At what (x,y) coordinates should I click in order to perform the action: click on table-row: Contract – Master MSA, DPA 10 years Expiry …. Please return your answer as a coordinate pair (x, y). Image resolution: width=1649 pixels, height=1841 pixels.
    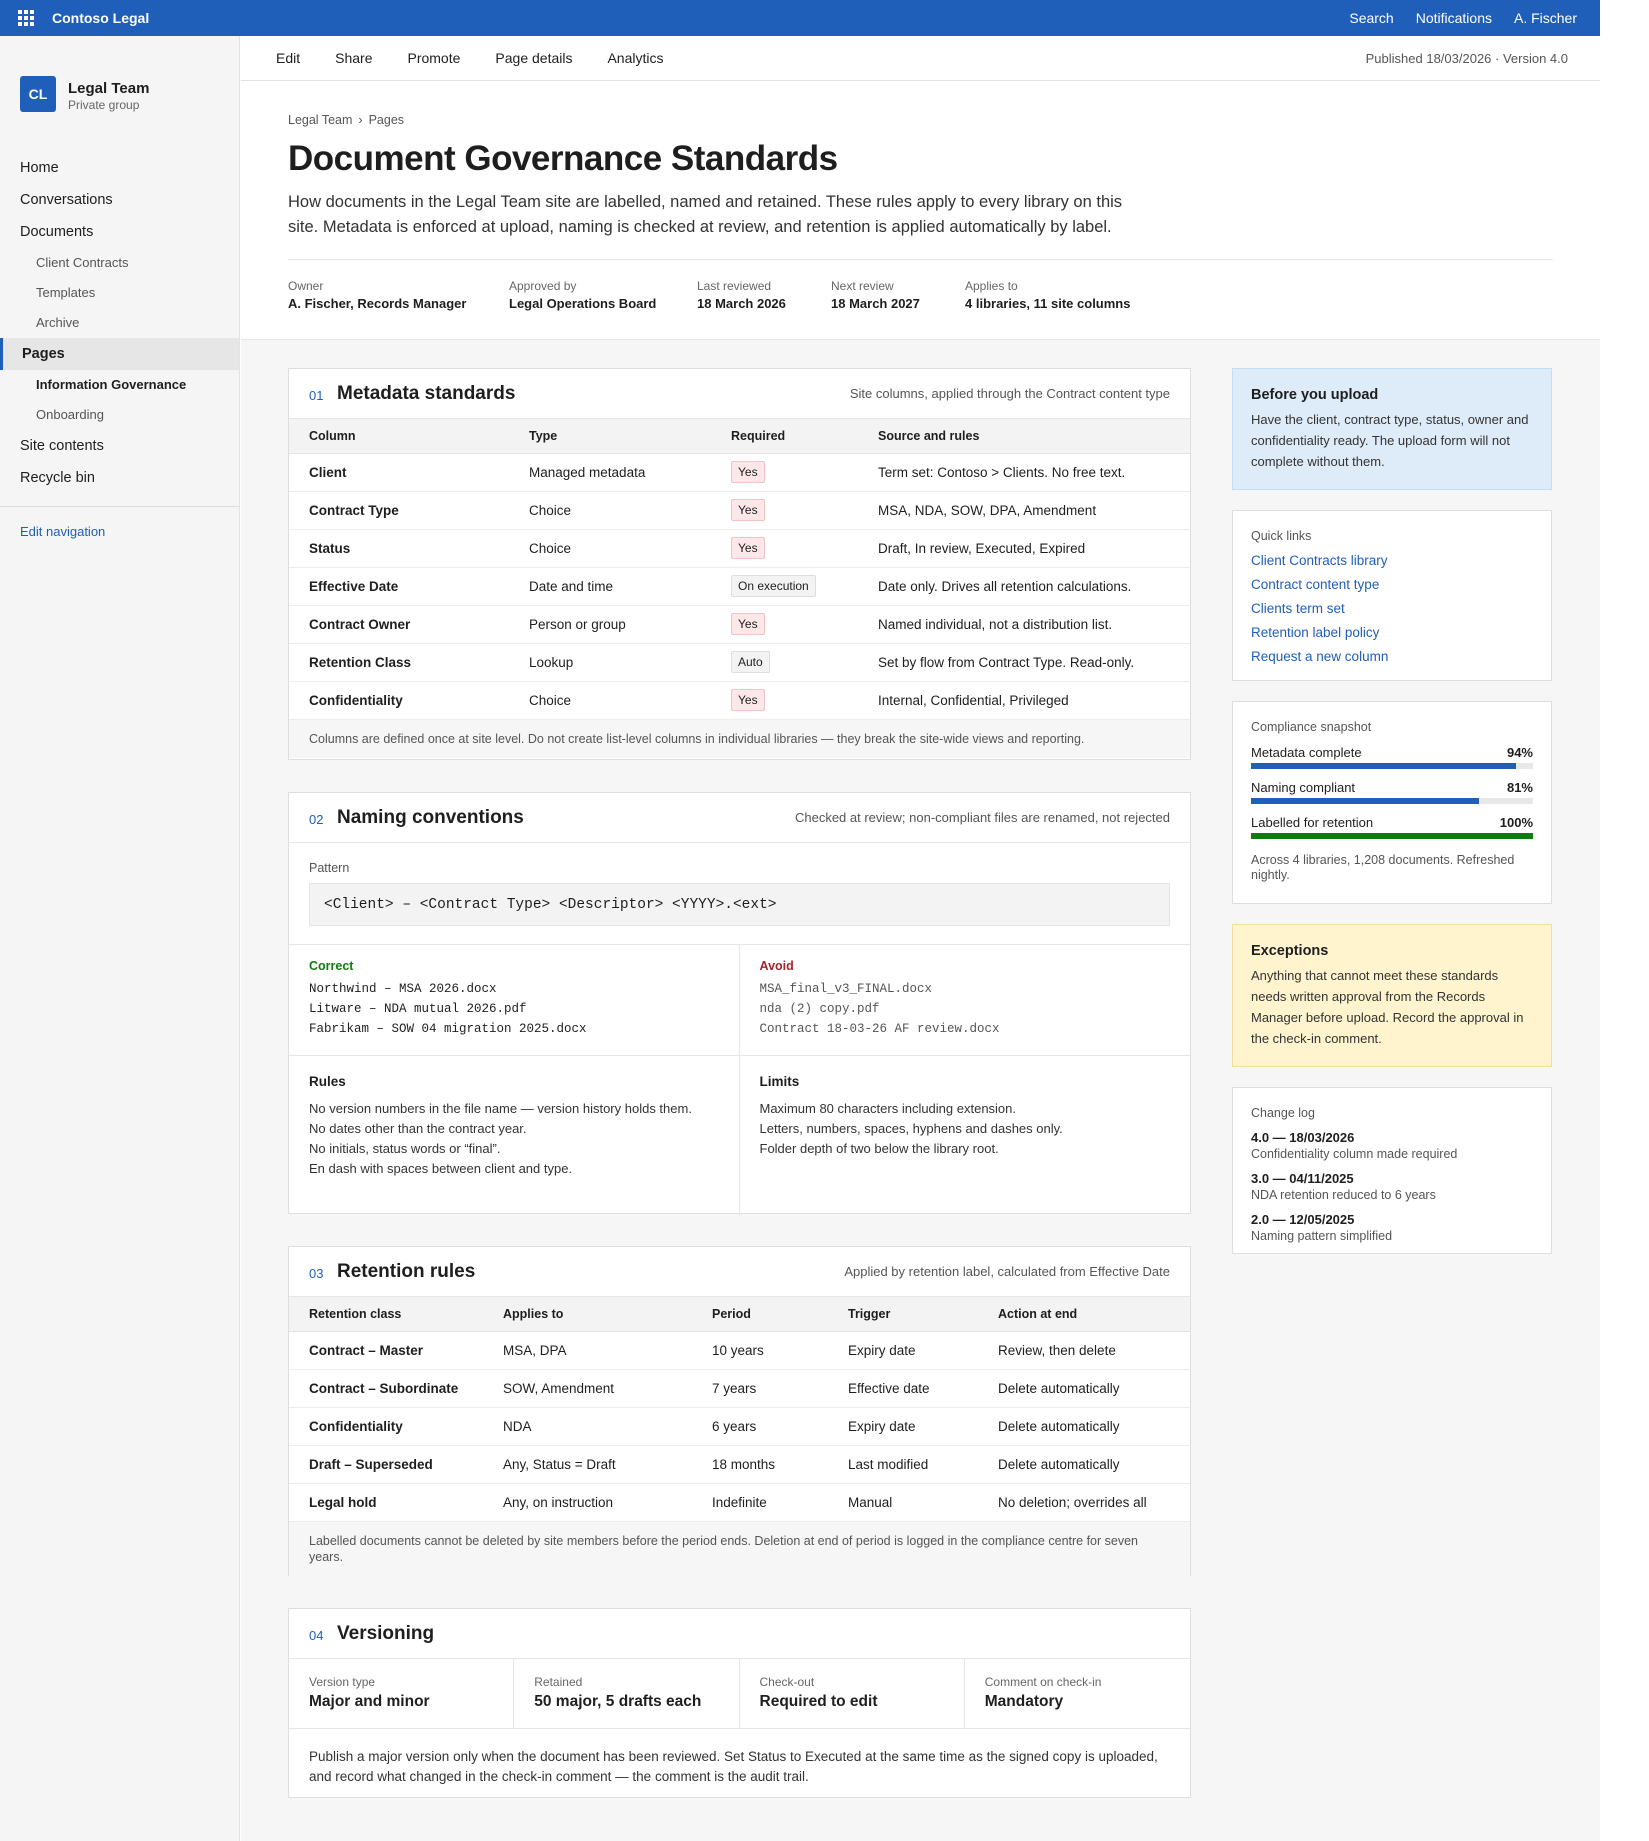
    Looking at the image, I should click on (739, 1350).